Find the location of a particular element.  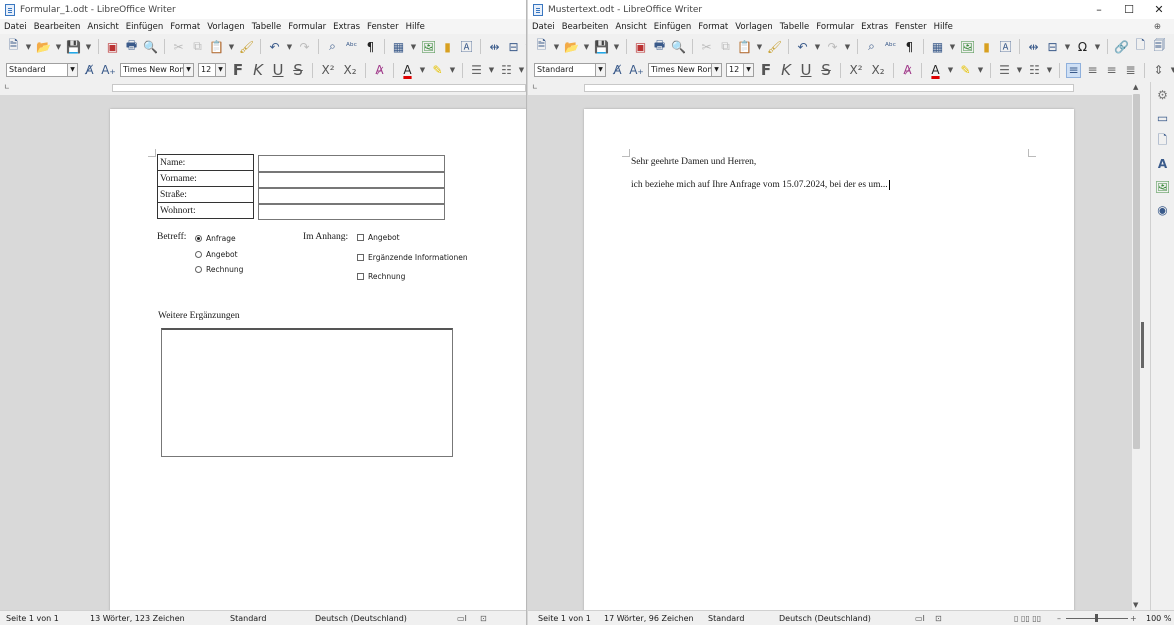

align-justify-icon: ≣ is located at coordinates (1130, 70).